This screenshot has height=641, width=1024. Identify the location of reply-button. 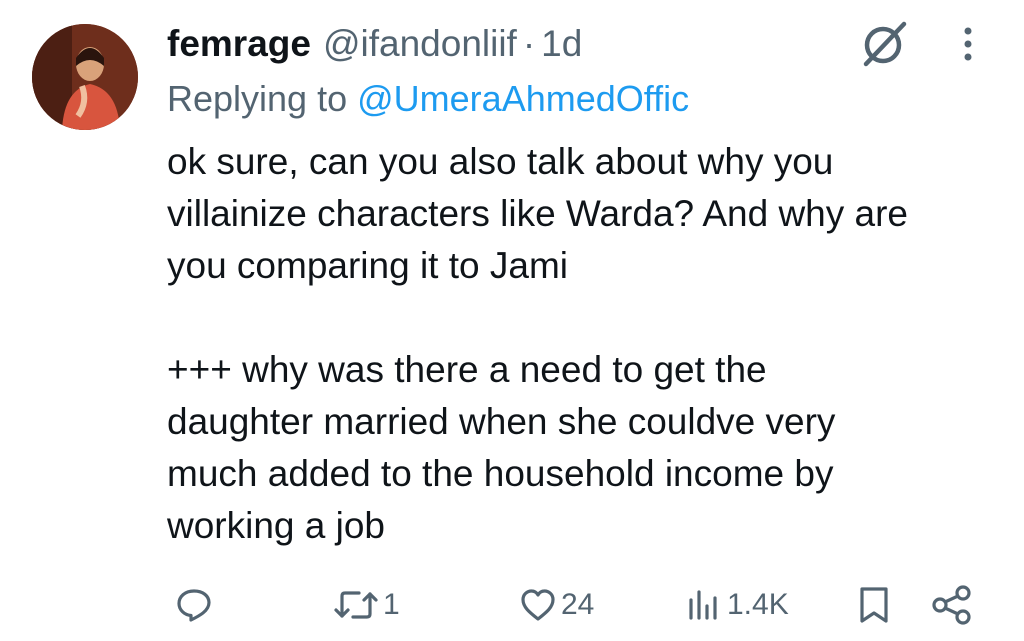
(194, 605).